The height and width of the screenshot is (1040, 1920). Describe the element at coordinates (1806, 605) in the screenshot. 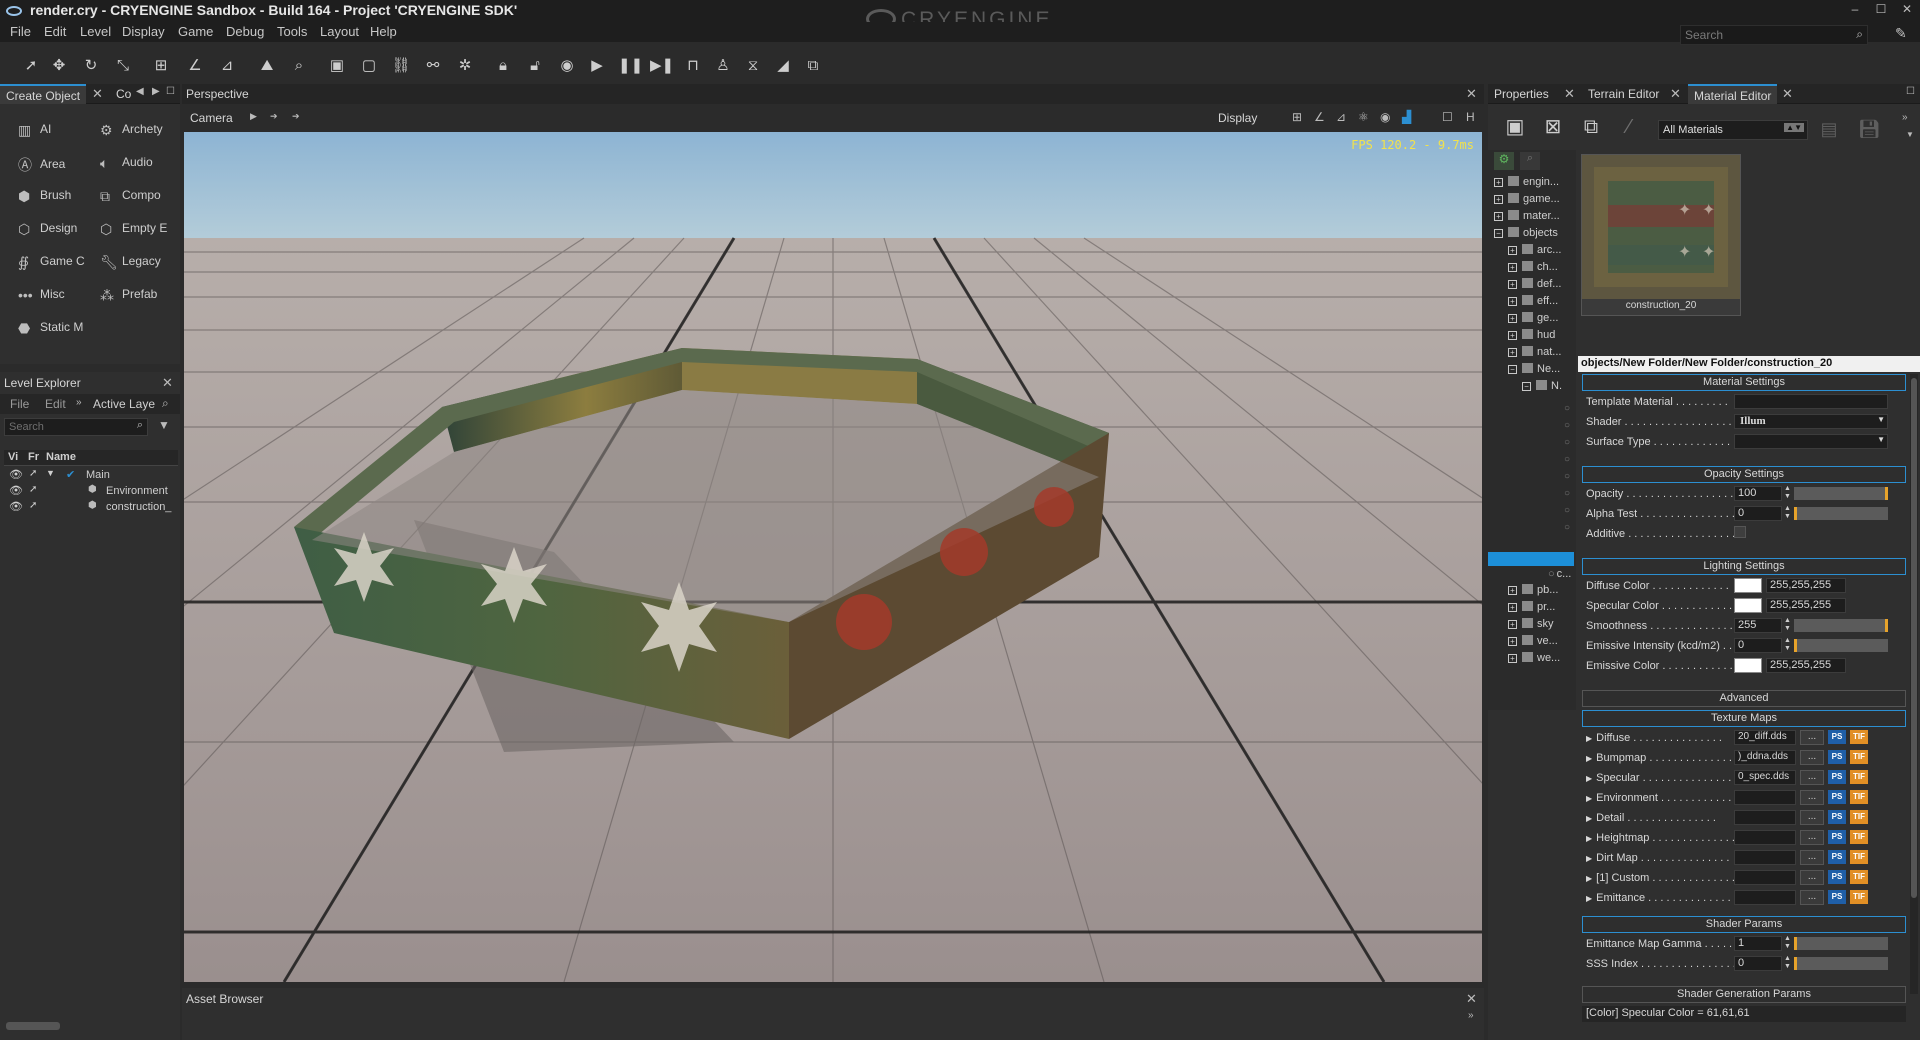

I see `specular-color-input: 255,255,255` at that location.